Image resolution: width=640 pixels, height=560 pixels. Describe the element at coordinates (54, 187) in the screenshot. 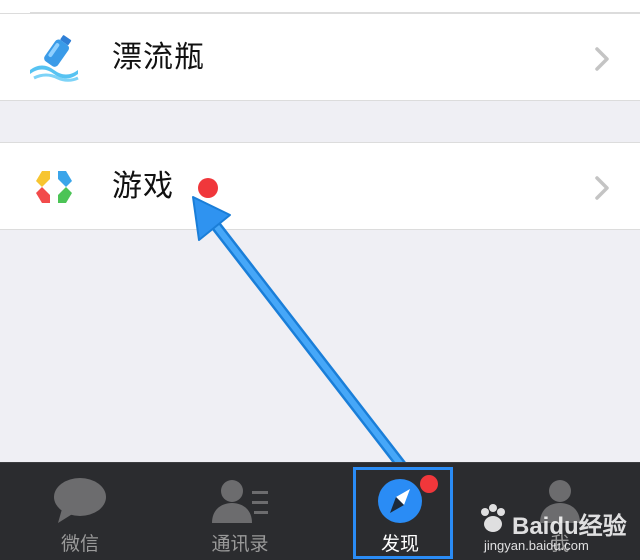

I see `game-icon` at that location.